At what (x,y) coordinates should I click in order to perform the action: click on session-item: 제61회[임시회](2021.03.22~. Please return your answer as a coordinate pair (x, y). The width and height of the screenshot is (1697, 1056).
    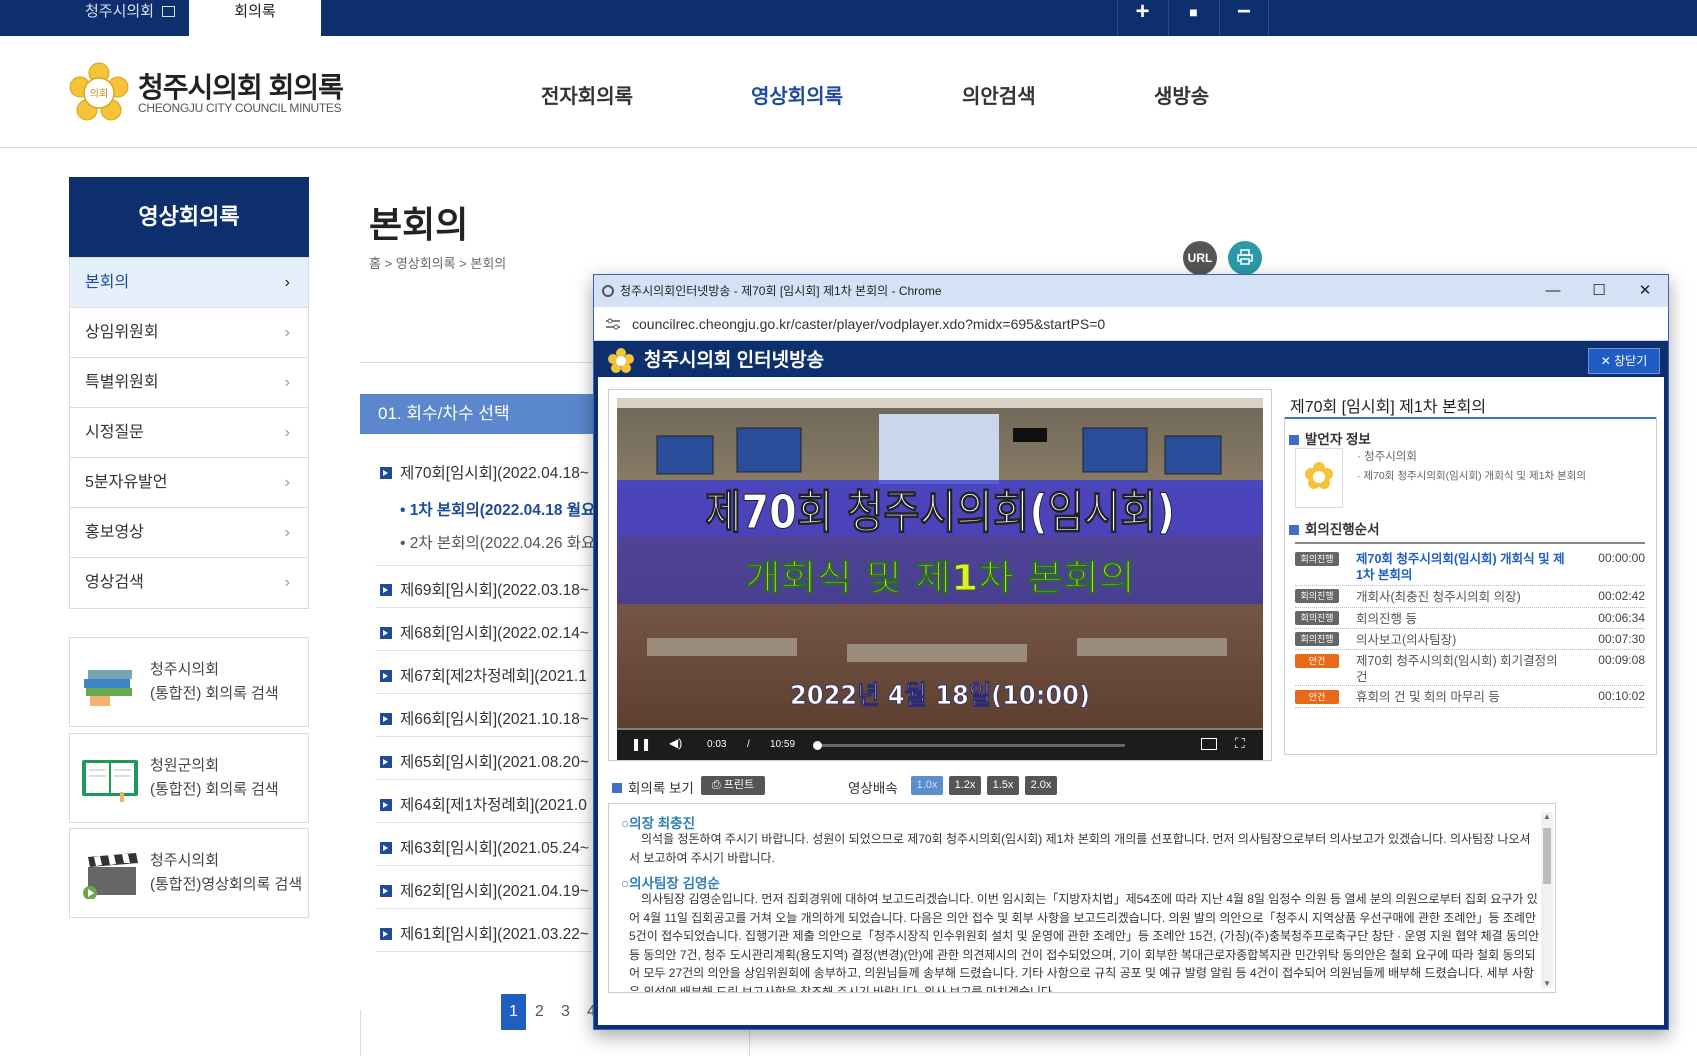
    Looking at the image, I should click on (484, 933).